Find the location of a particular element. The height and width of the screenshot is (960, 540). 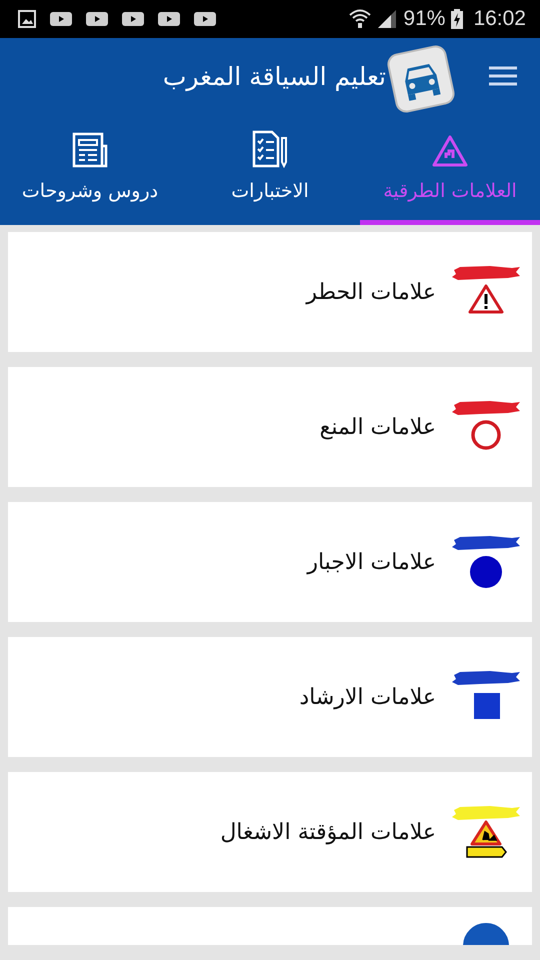

app-title: تعليم السياقة المغرب is located at coordinates (274, 76).